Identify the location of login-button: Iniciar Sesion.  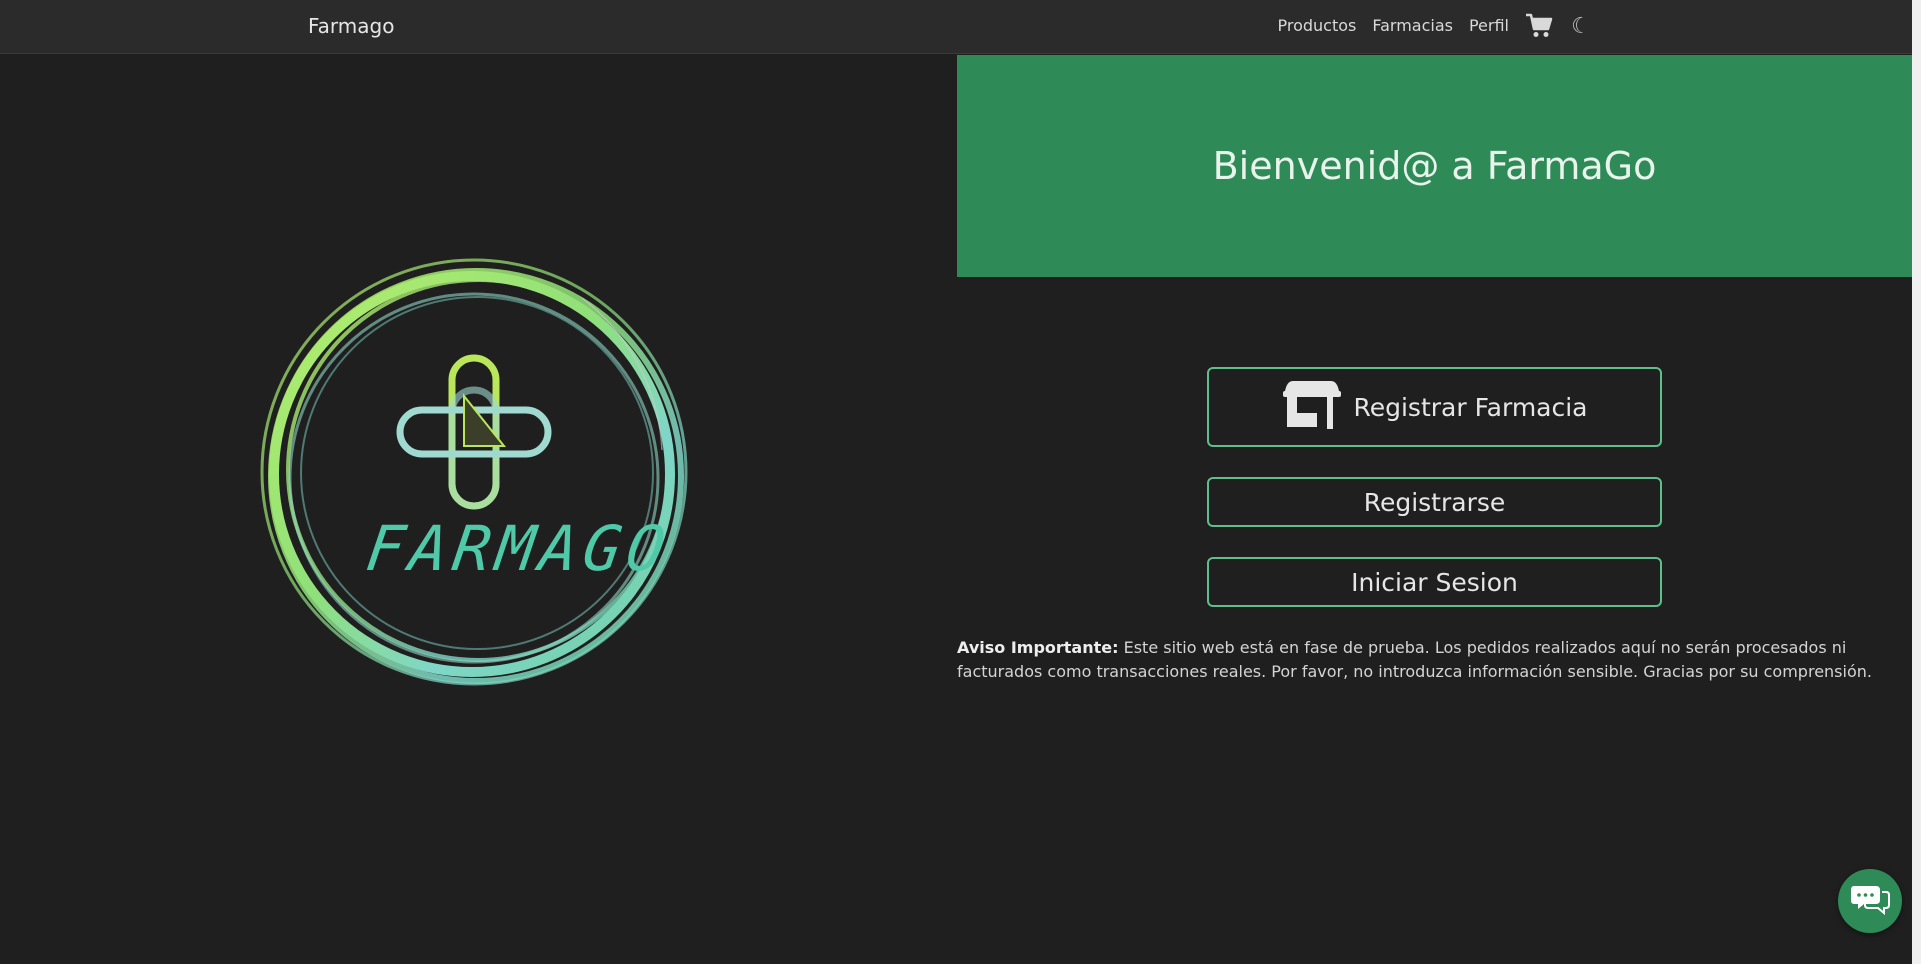
(1434, 582).